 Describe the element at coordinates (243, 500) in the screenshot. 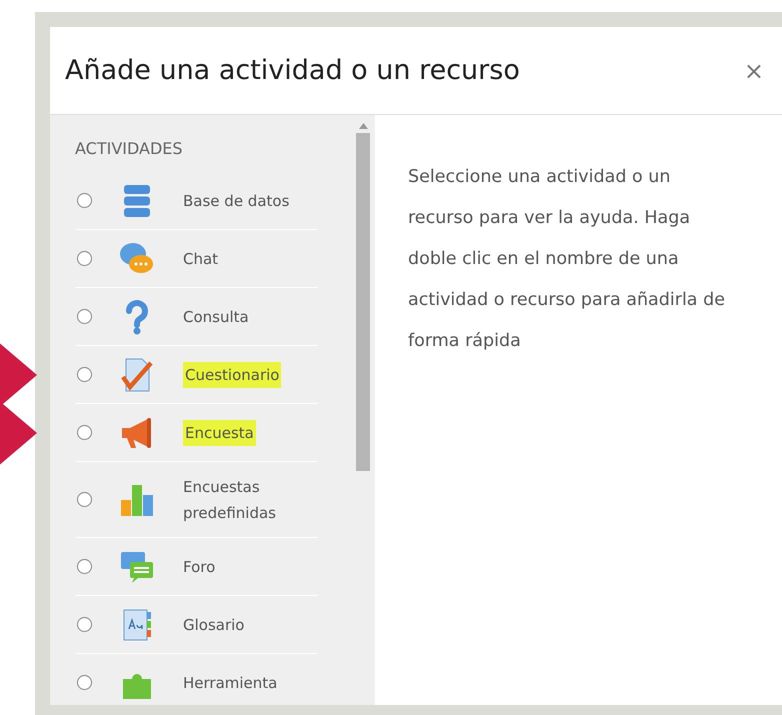

I see `activity-label: Encuestas predefinidas` at that location.